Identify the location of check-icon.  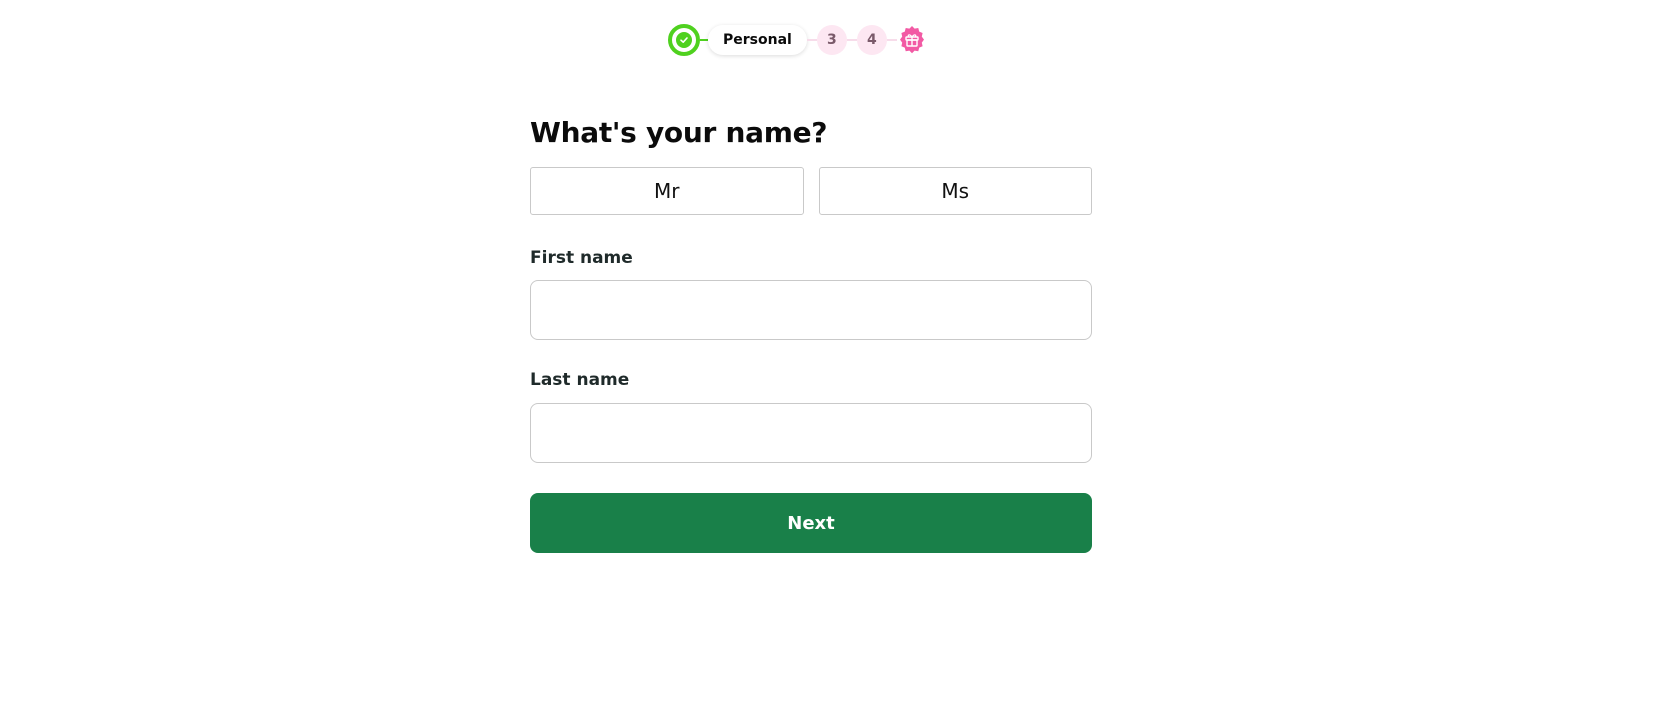
(684, 40).